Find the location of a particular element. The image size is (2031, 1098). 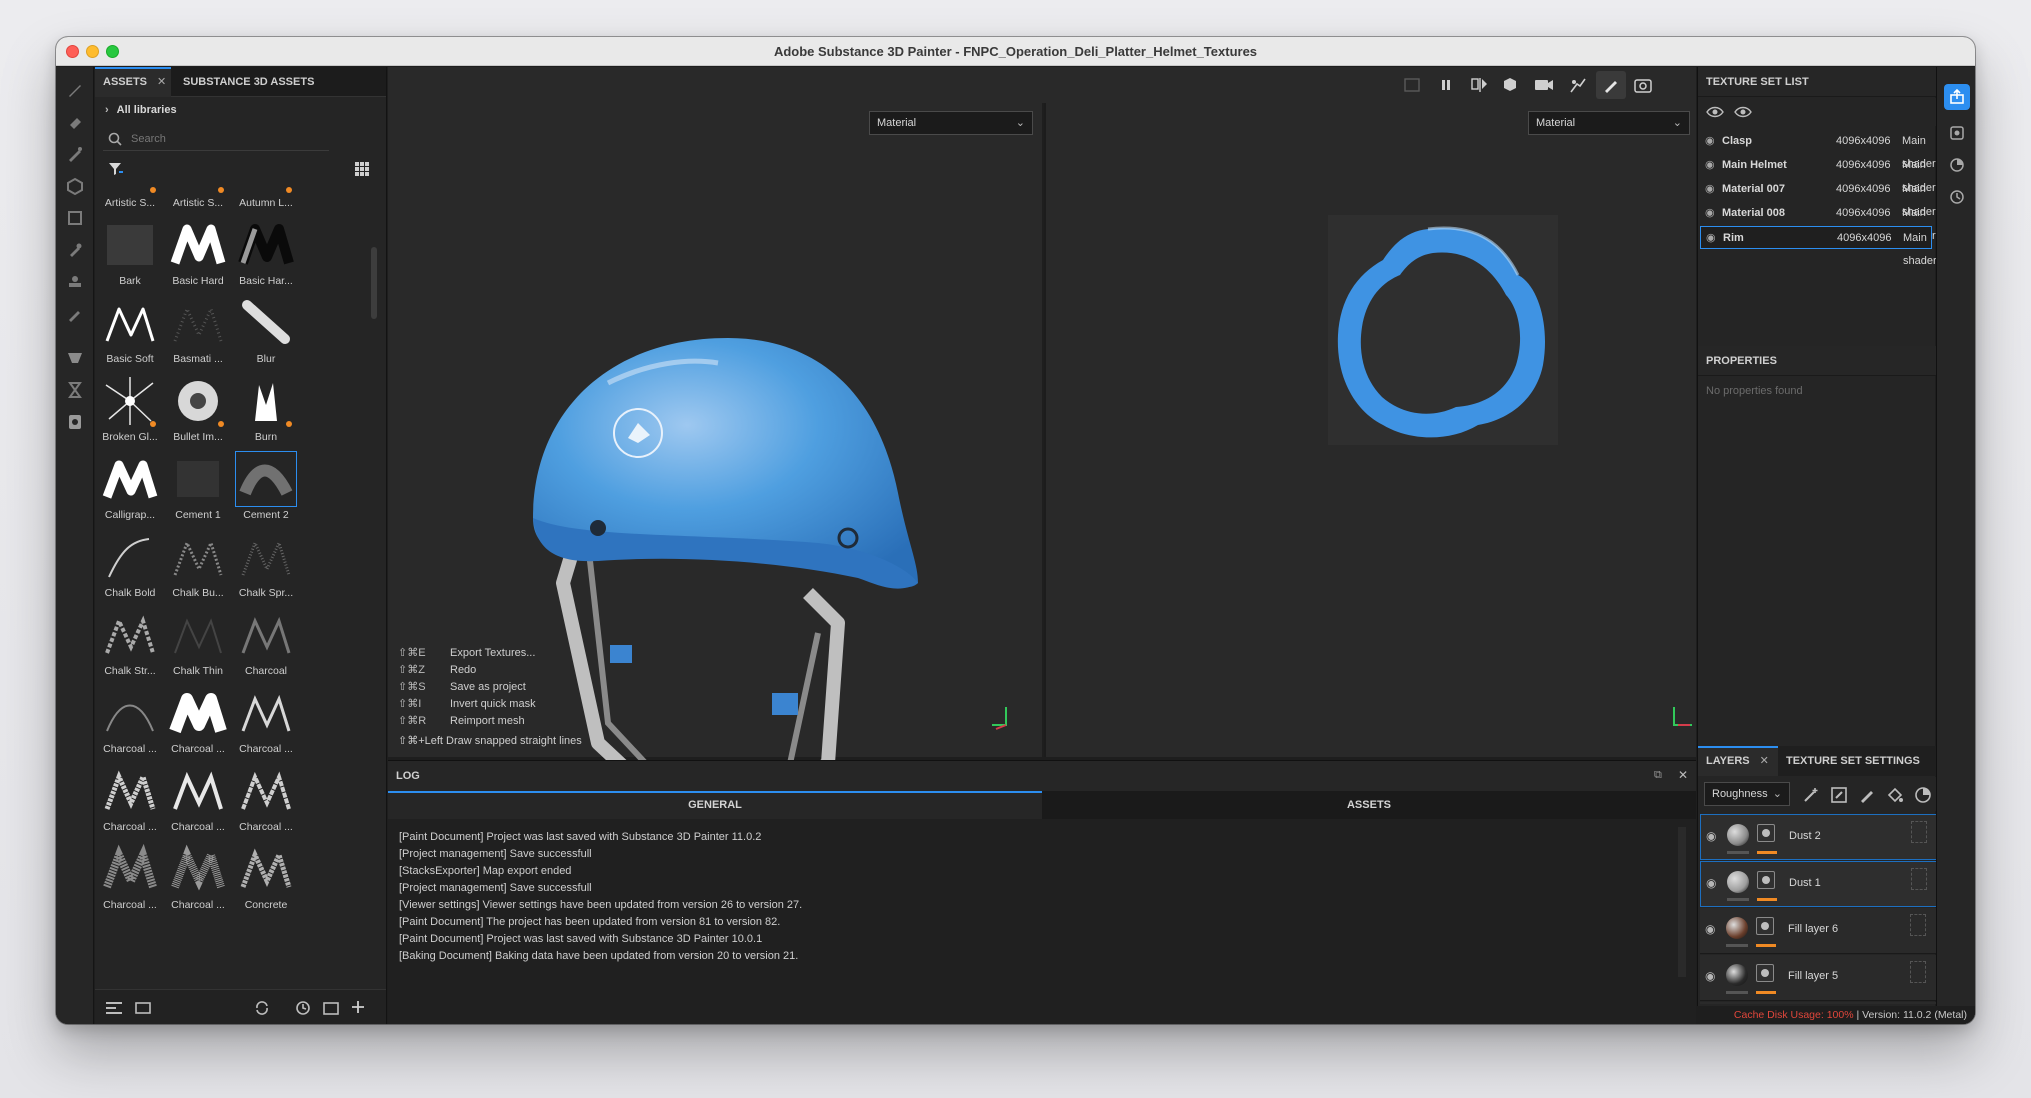

add-paint-layer-icon is located at coordinates (1867, 795).